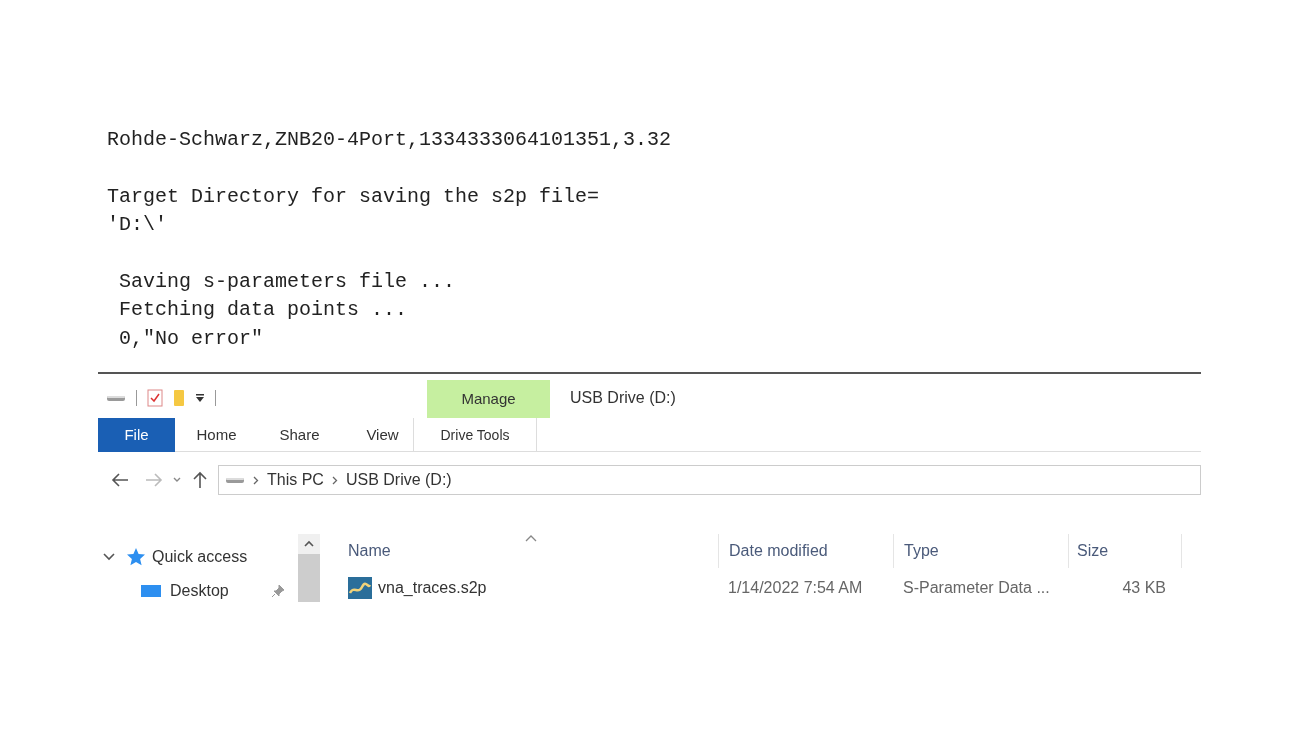  What do you see at coordinates (805, 551) in the screenshot?
I see `column-header: Date modified` at bounding box center [805, 551].